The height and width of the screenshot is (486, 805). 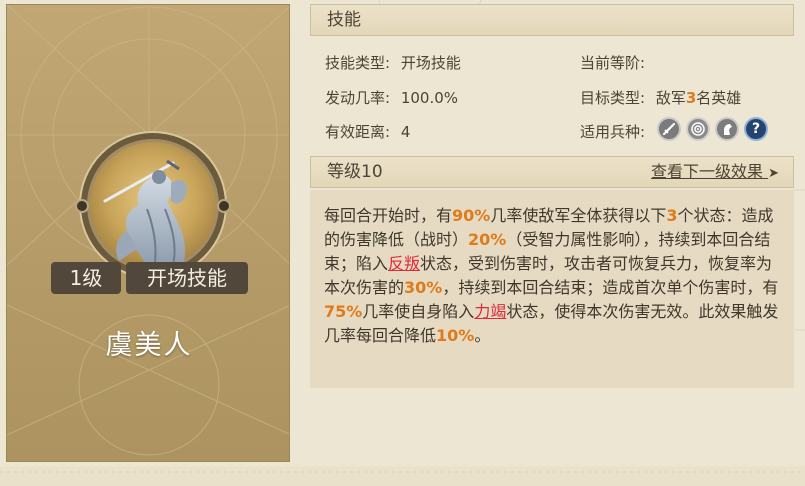 What do you see at coordinates (145, 213) in the screenshot?
I see `dancer-silhouette-icon` at bounding box center [145, 213].